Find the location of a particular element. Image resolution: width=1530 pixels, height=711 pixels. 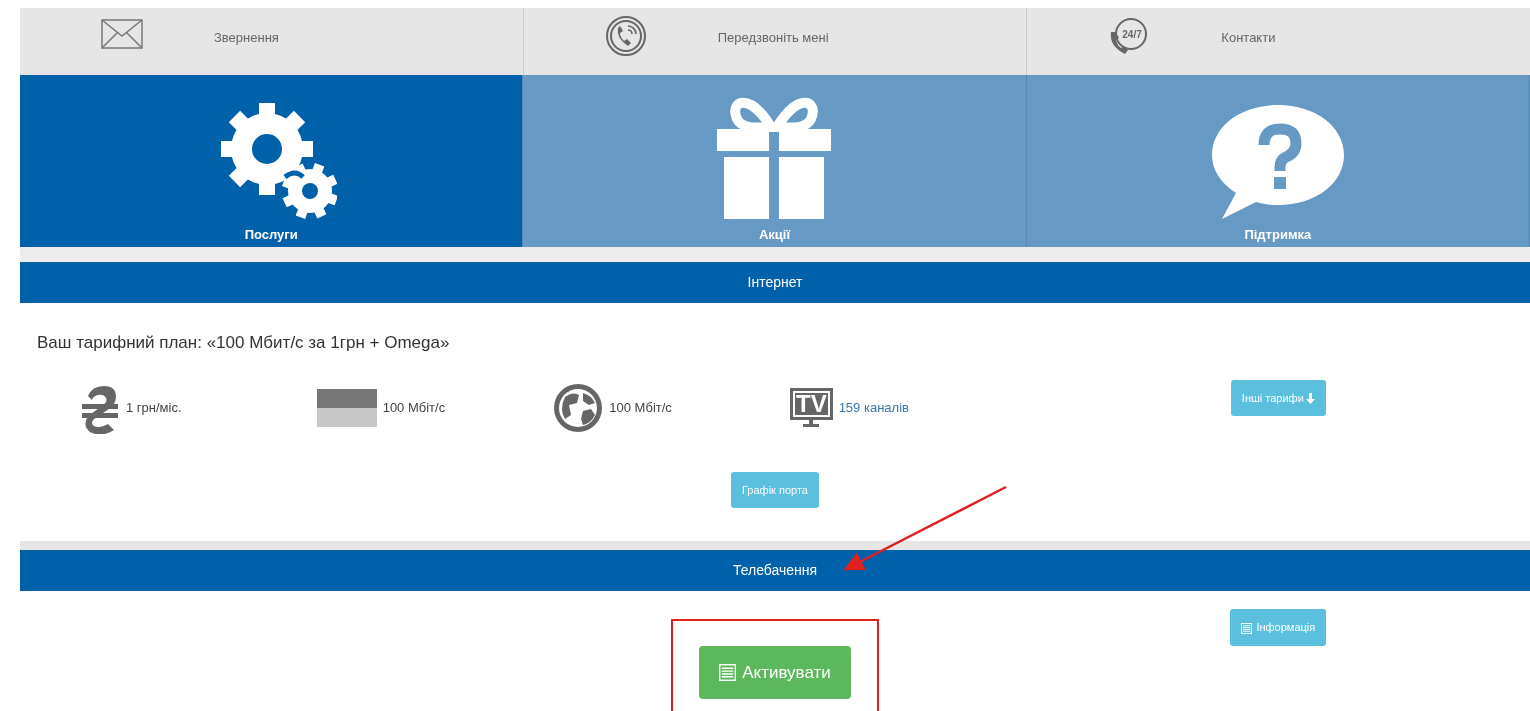

section-header: Інтернет is located at coordinates (775, 282).